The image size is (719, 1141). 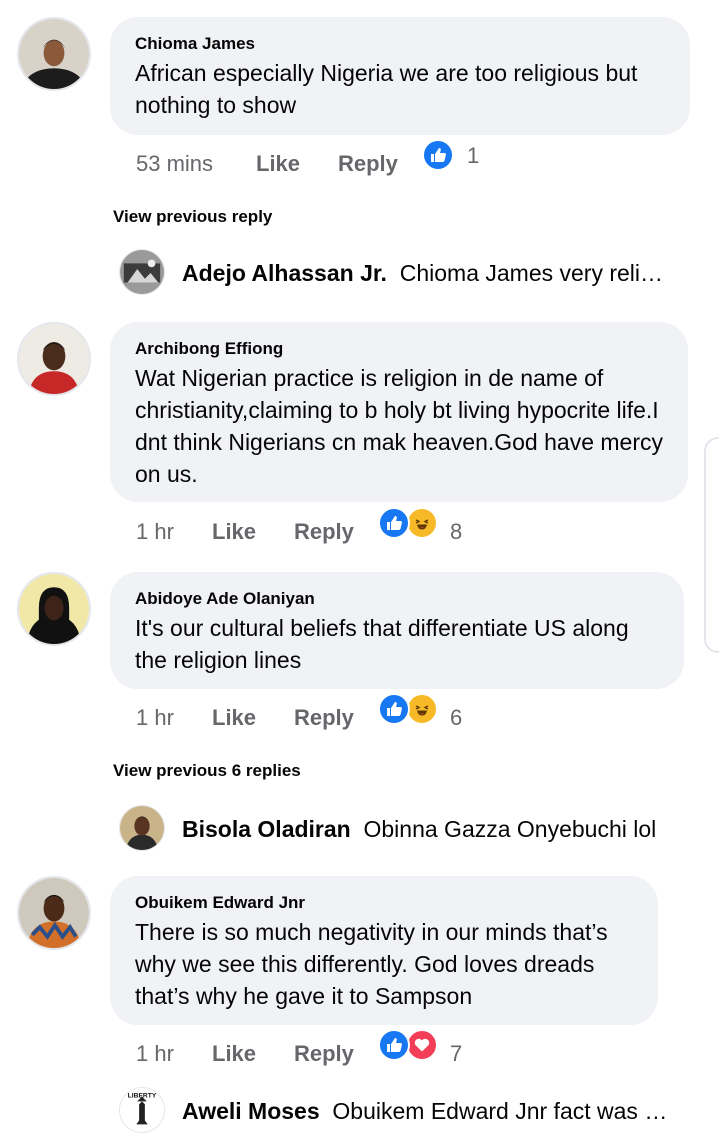 I want to click on reply-author: Aweli Moses, so click(x=251, y=1111).